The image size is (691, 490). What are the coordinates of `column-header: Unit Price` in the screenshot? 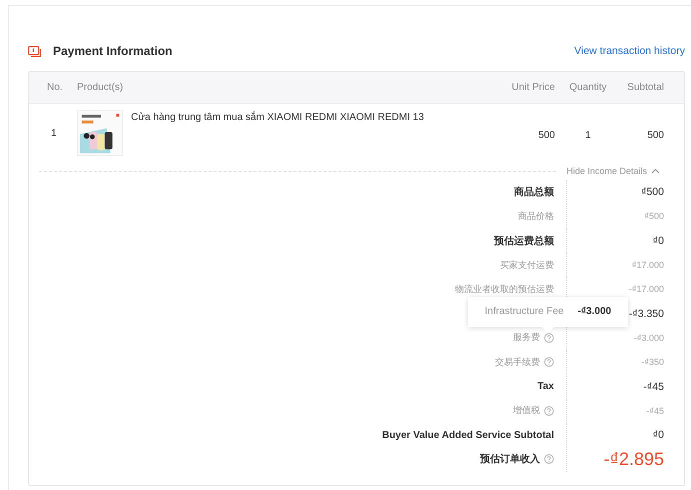 It's located at (533, 87).